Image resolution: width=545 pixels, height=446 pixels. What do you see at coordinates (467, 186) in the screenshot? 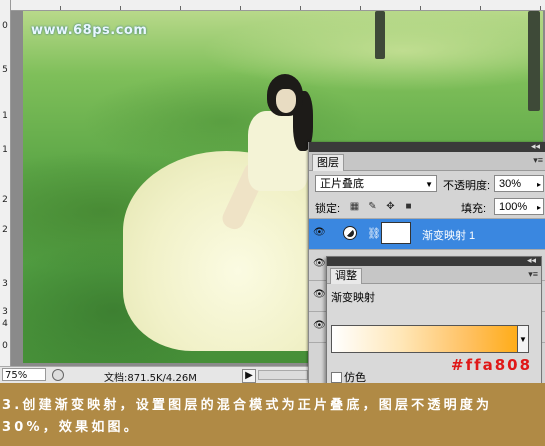
I see `opacity-label: 不透明度:` at bounding box center [467, 186].